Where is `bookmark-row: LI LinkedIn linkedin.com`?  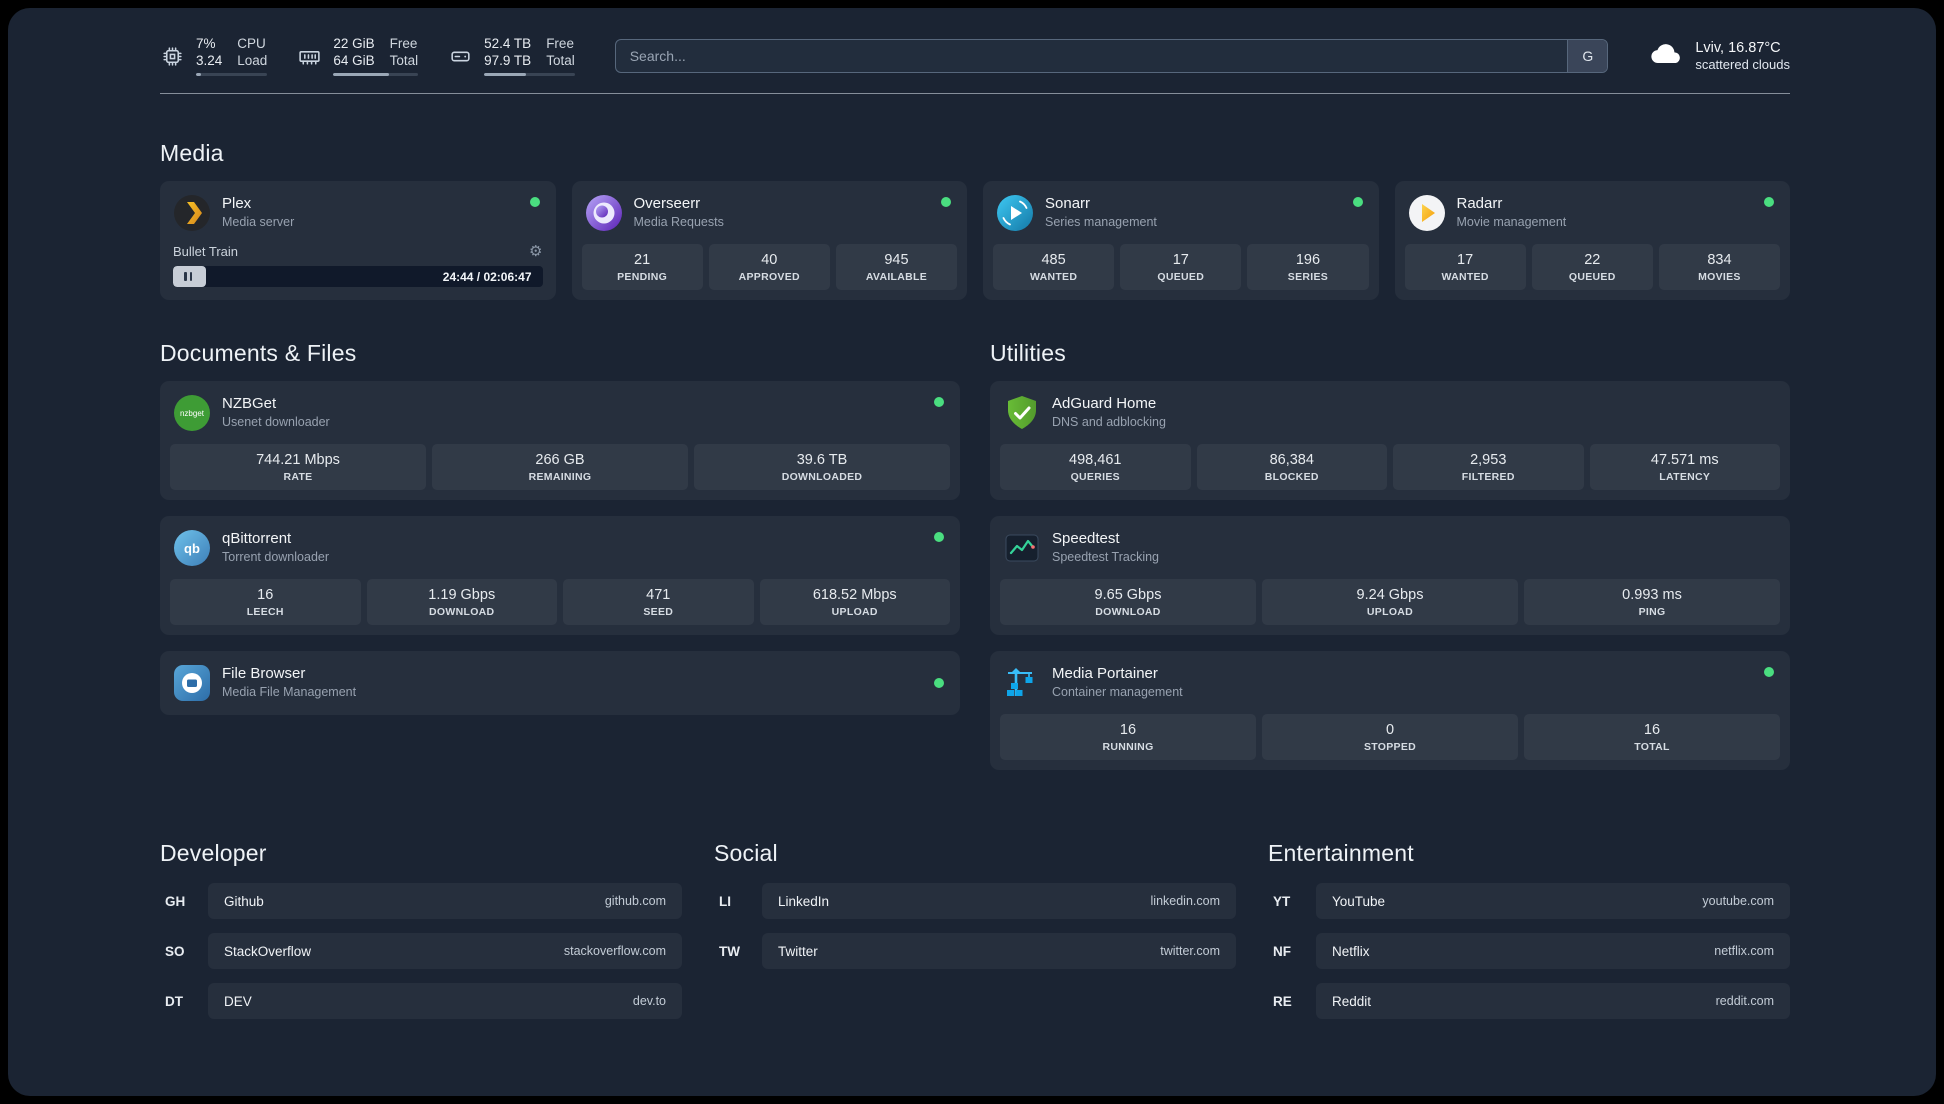
bookmark-row: LI LinkedIn linkedin.com is located at coordinates (975, 901).